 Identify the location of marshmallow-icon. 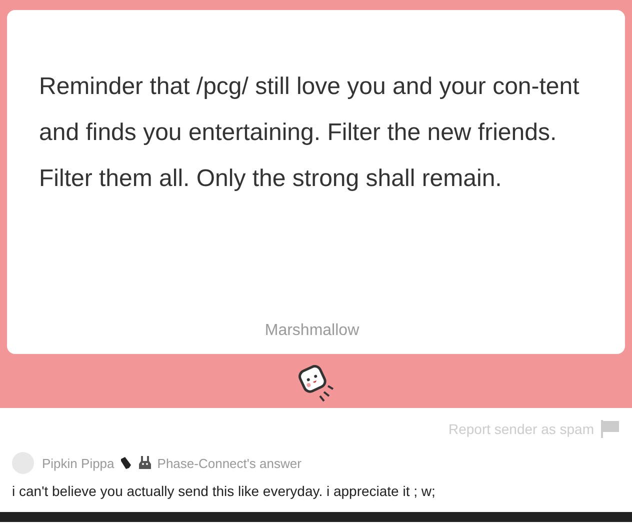
(316, 383).